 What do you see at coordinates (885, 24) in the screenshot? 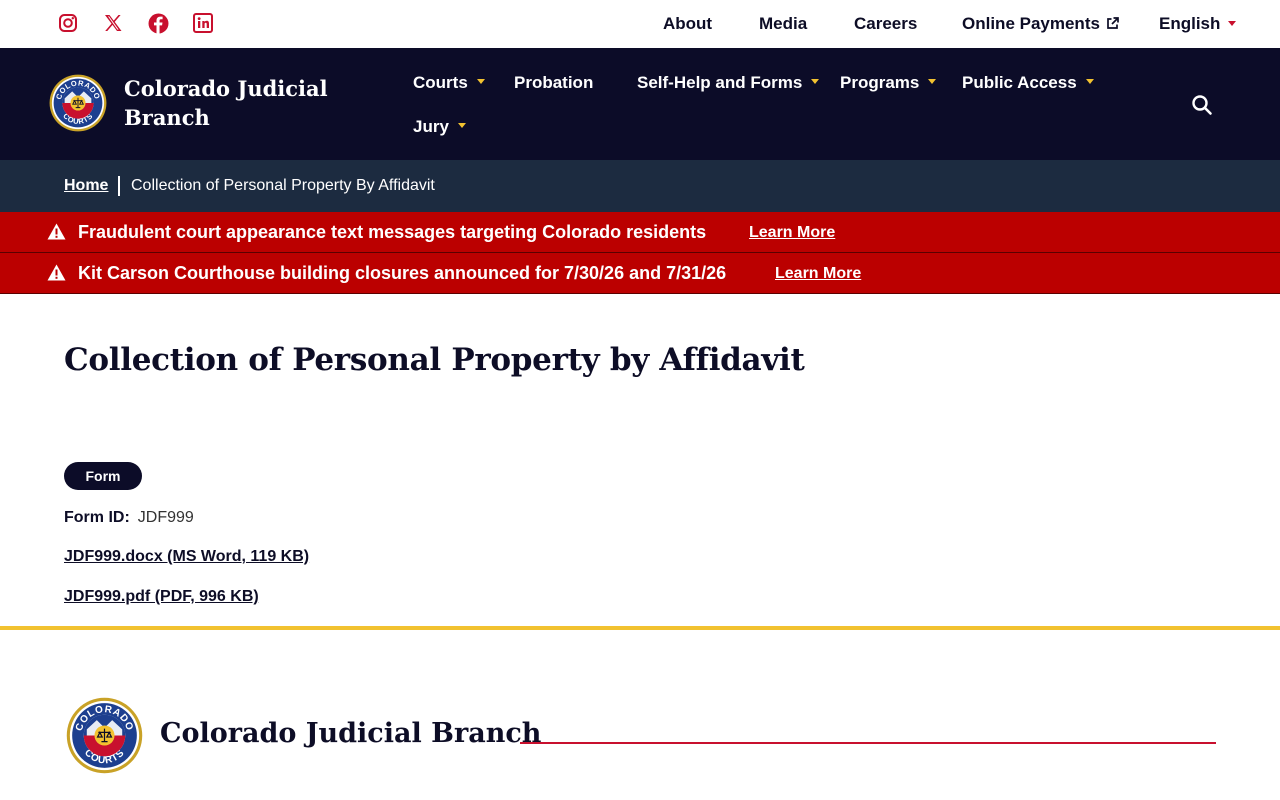
I see `careers-link: Careers` at bounding box center [885, 24].